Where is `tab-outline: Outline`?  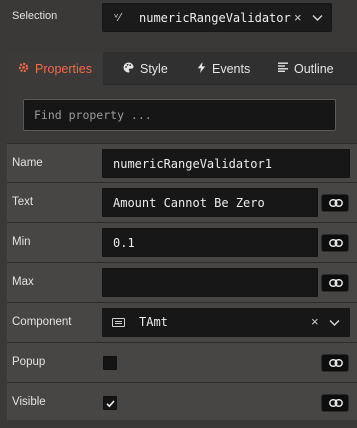 tab-outline: Outline is located at coordinates (306, 68).